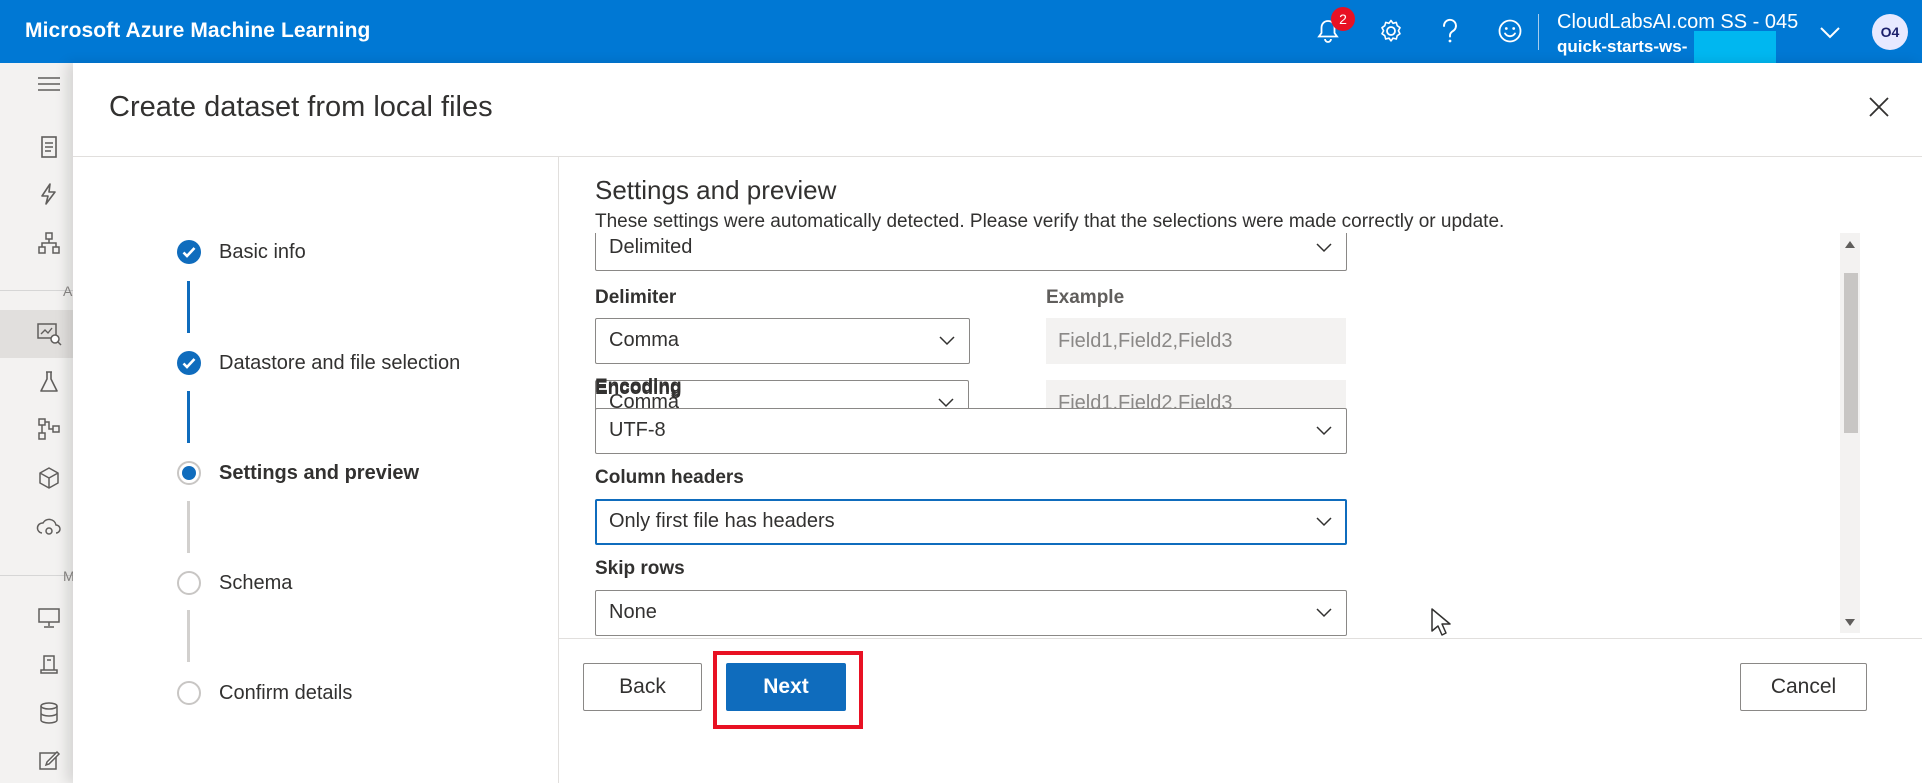 This screenshot has width=1922, height=783. I want to click on user-avatar: O4, so click(1890, 32).